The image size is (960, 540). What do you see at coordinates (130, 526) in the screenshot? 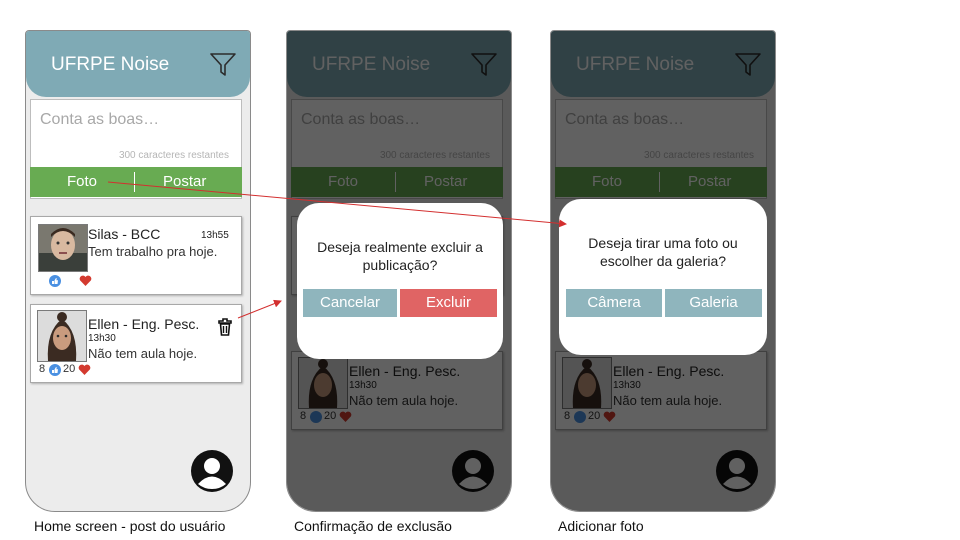
I see `caption-home: Home screen - post do usuário` at bounding box center [130, 526].